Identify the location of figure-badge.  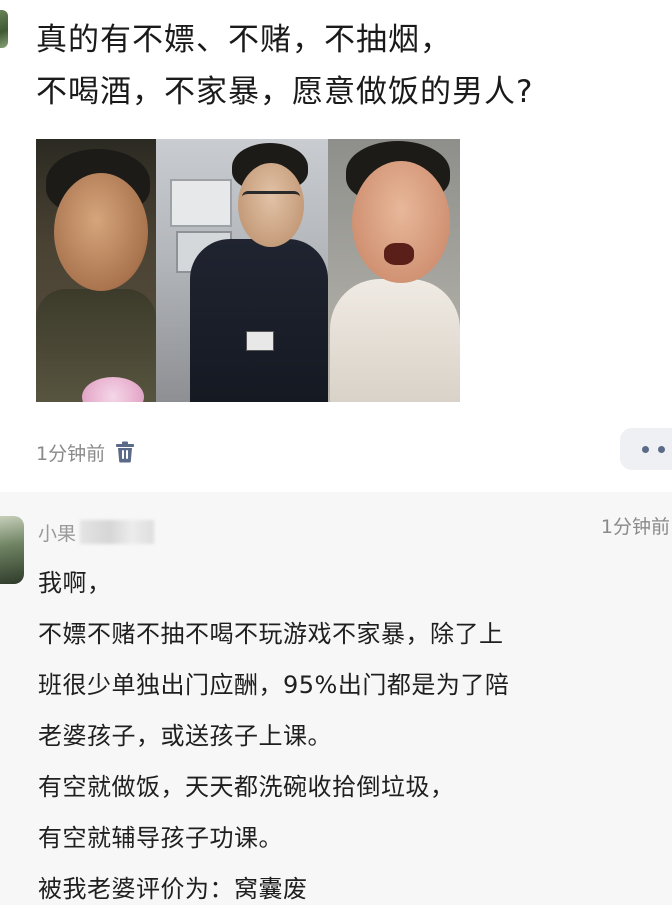
(260, 341).